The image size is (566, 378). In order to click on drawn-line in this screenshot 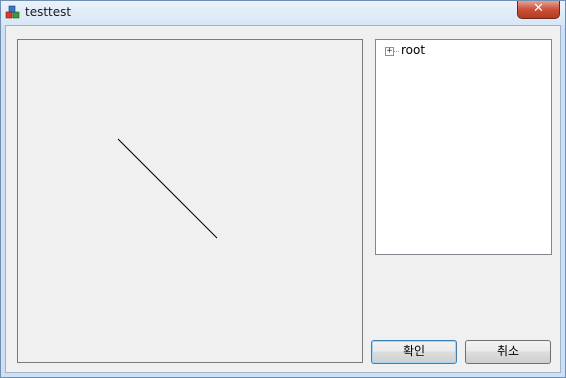, I will do `click(167, 188)`.